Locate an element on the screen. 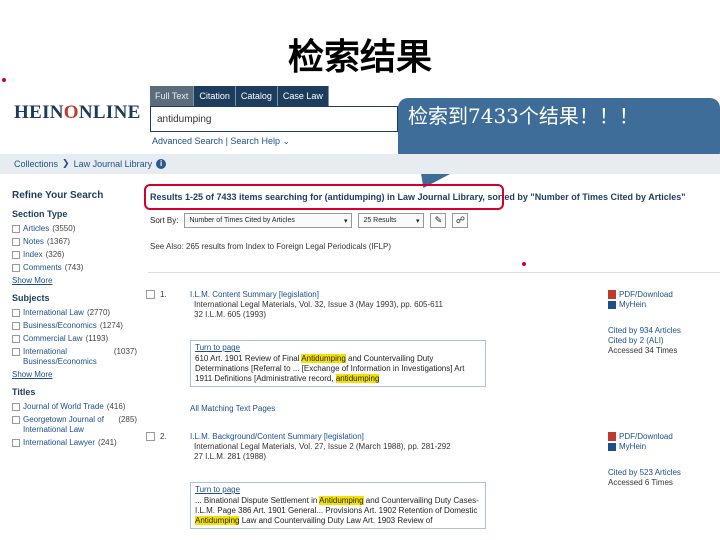  snippet-hit: Antidumping is located at coordinates (323, 358).